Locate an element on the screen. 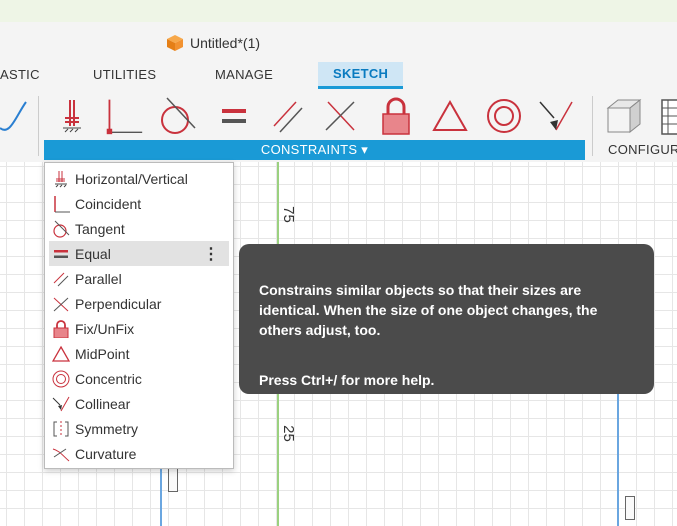 The image size is (677, 526). document-title-text: Untitled*(1) is located at coordinates (225, 43).